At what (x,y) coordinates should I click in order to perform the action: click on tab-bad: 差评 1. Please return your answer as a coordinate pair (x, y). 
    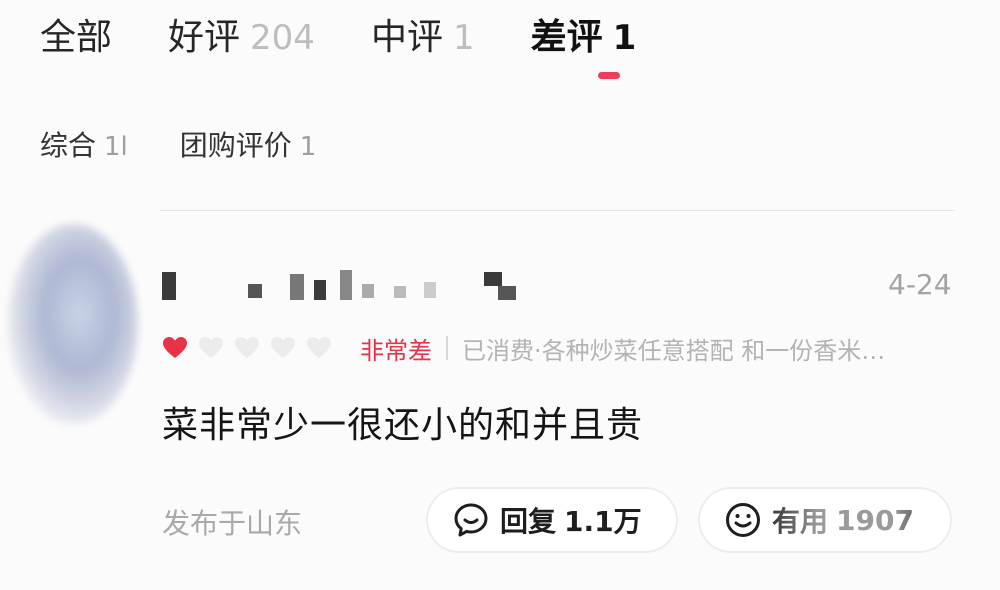
    Looking at the image, I should click on (584, 38).